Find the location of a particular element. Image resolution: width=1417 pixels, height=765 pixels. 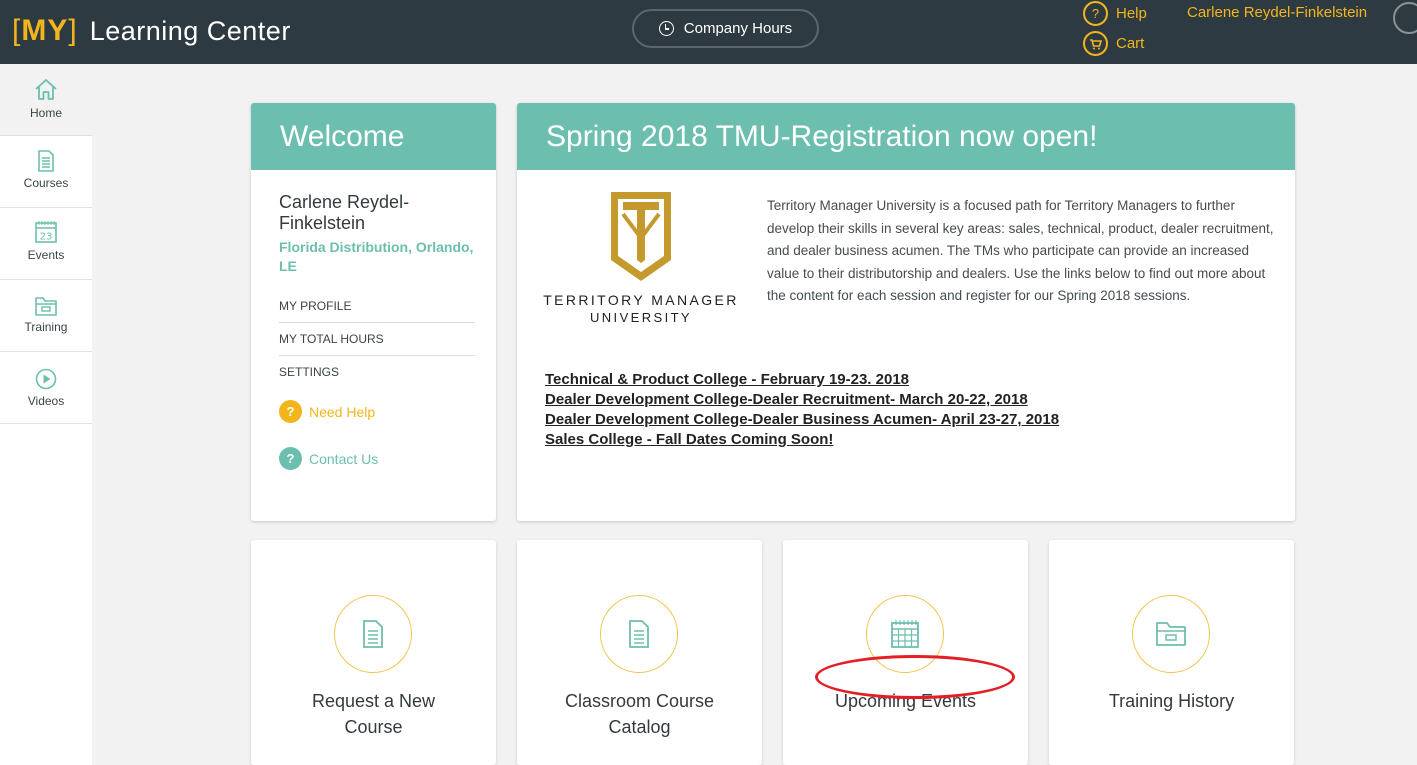

welcome-title: Welcome is located at coordinates (373, 136).